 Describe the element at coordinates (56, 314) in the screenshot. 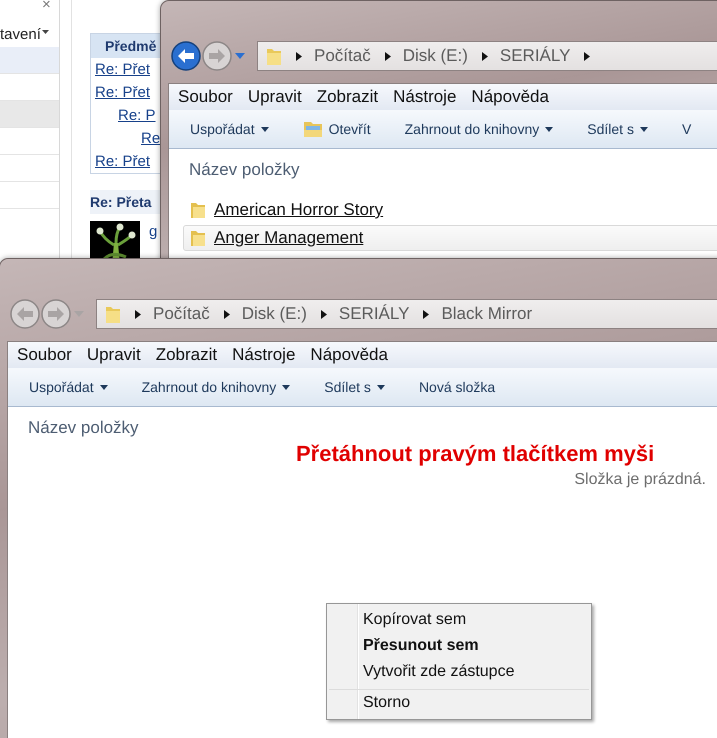

I see `forward-arrow-button` at that location.